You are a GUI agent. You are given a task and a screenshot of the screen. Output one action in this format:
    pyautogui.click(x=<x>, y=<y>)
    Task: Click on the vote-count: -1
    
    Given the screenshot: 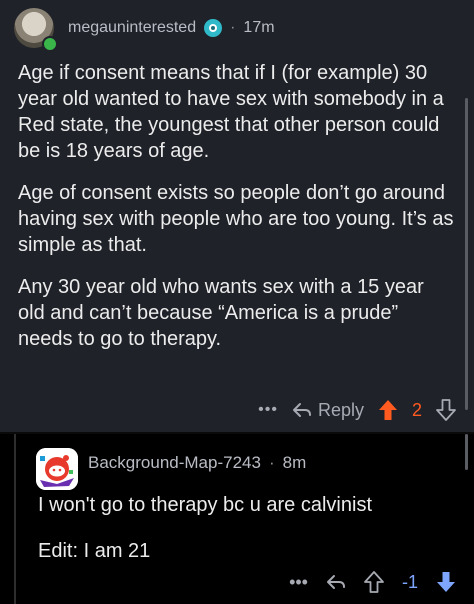 What is the action you would take?
    pyautogui.click(x=409, y=581)
    